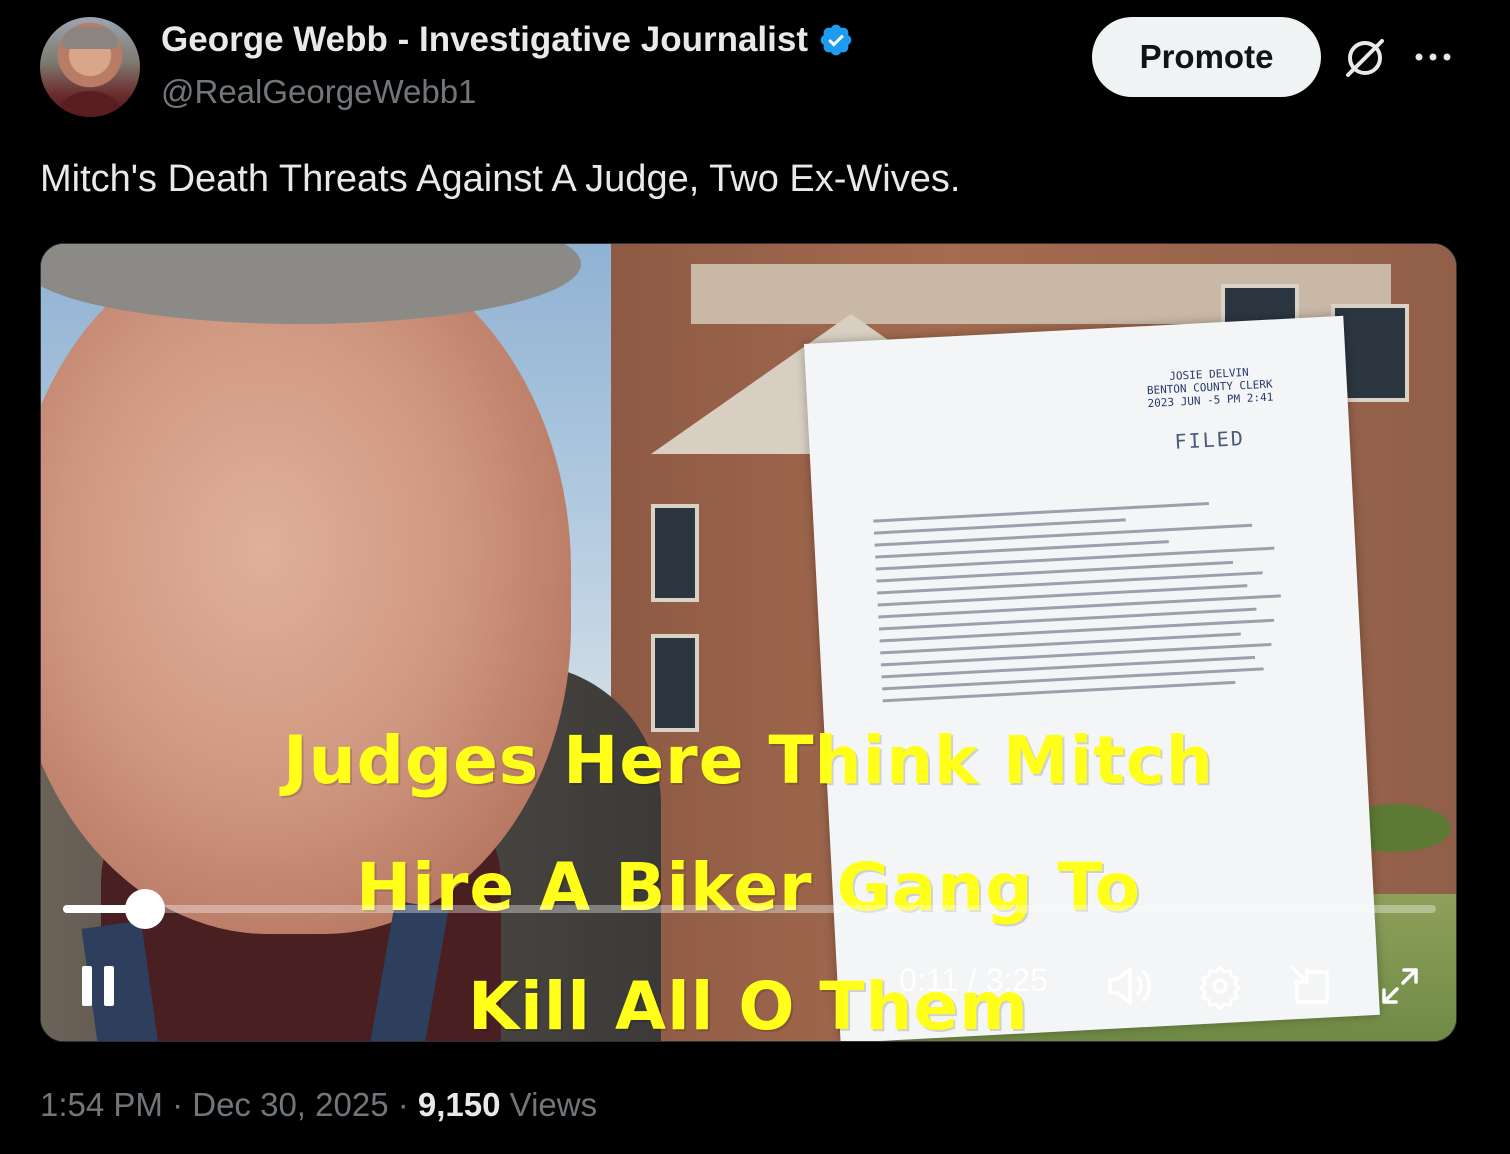 This screenshot has height=1154, width=1510. Describe the element at coordinates (101, 1104) in the screenshot. I see `tweet-time: 1:54 PM` at that location.